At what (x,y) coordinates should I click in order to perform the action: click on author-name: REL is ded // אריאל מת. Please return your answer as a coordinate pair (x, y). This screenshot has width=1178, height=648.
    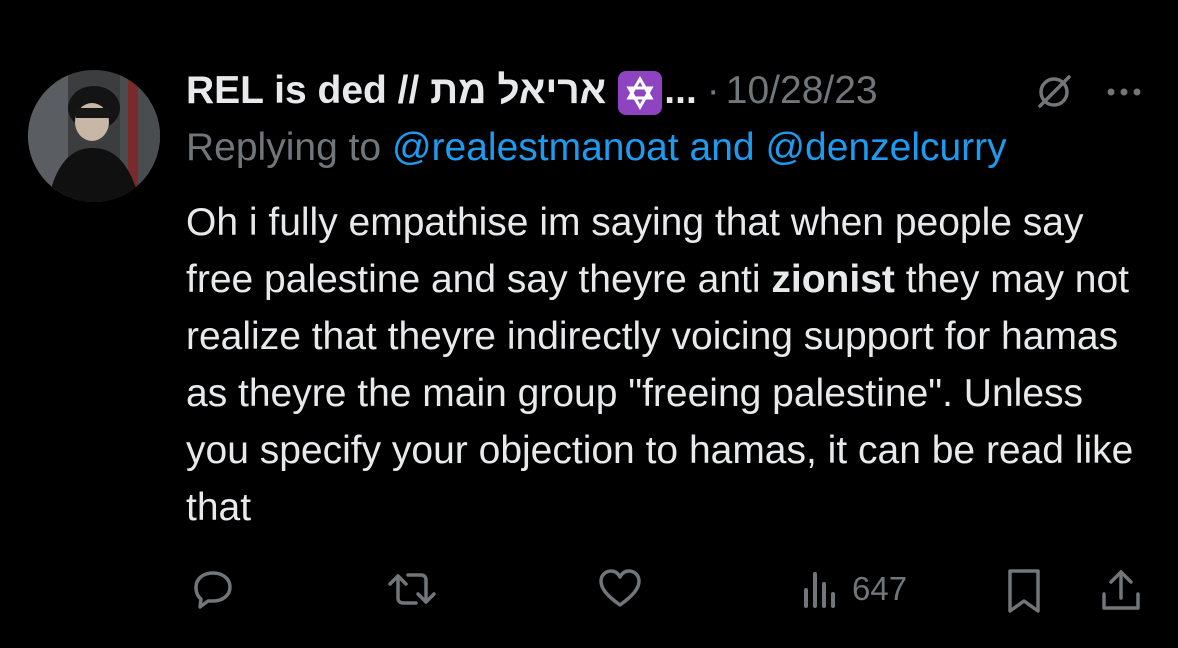
    Looking at the image, I should click on (396, 91).